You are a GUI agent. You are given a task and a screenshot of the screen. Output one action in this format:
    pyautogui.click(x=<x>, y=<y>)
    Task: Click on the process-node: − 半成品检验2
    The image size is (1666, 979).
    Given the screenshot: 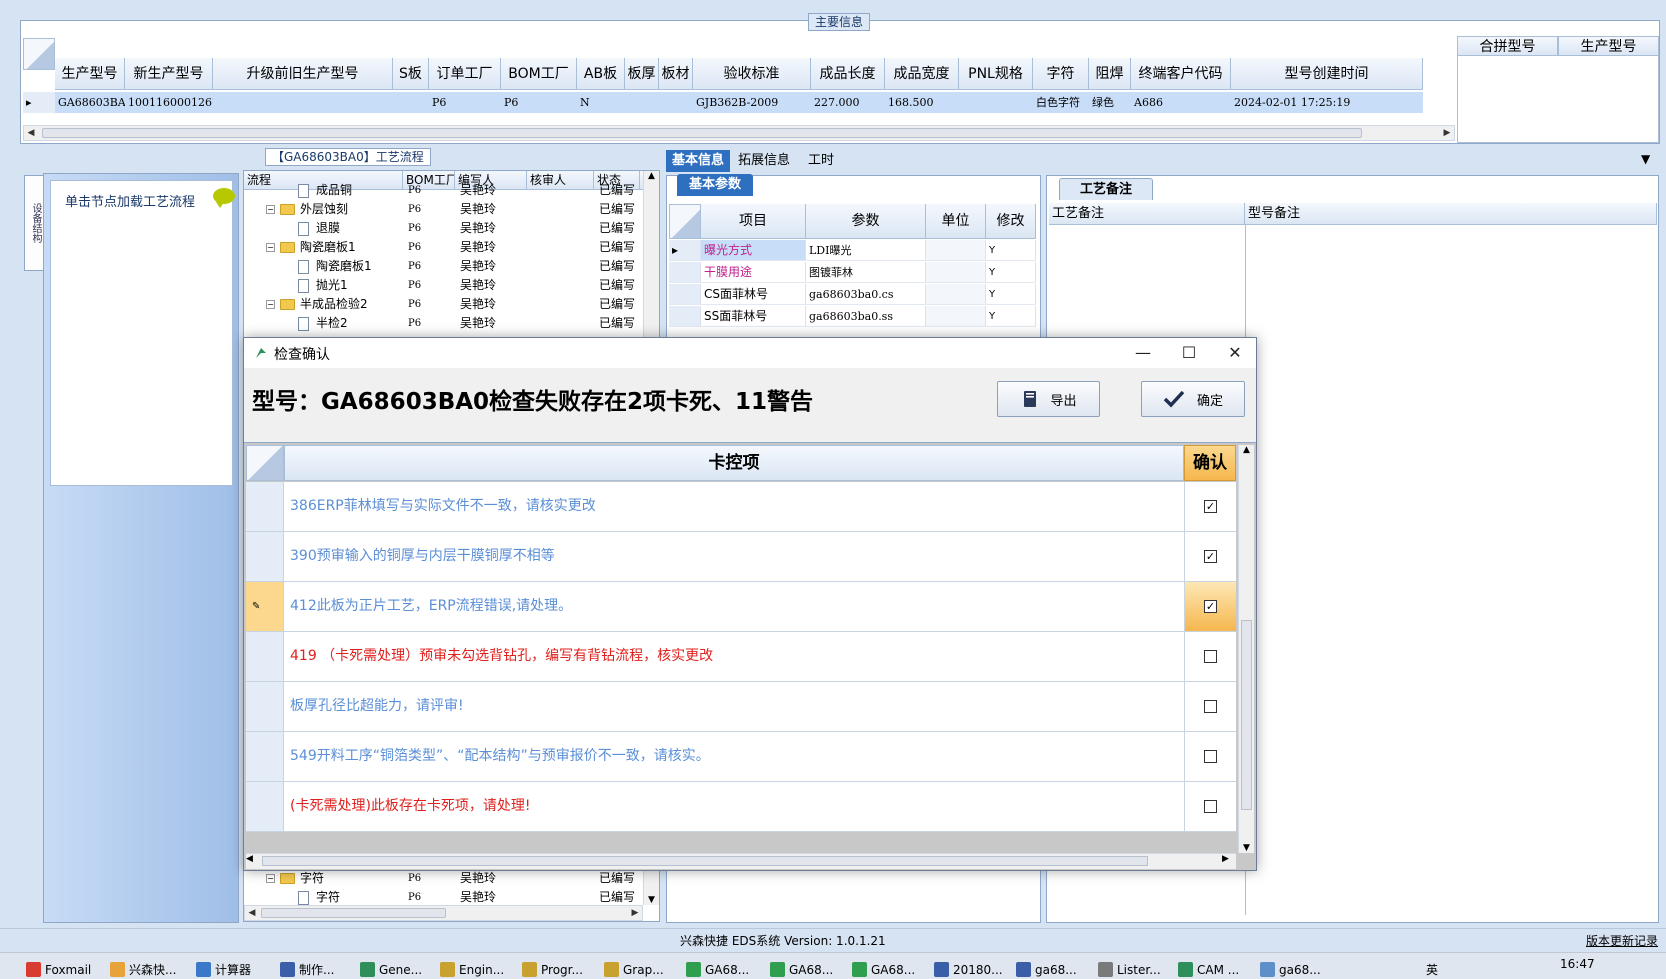 What is the action you would take?
    pyautogui.click(x=323, y=304)
    